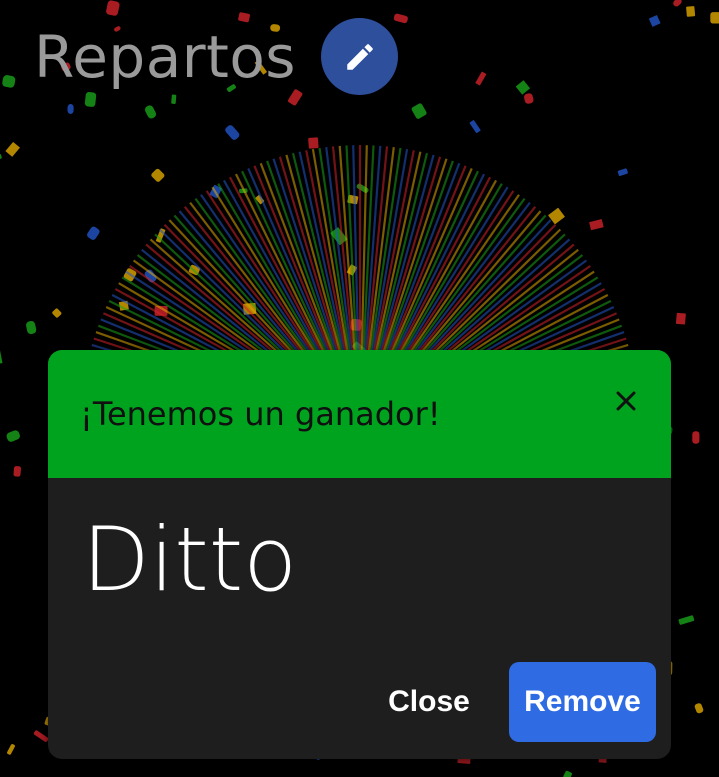 The width and height of the screenshot is (719, 777). What do you see at coordinates (429, 702) in the screenshot?
I see `close-button: Close` at bounding box center [429, 702].